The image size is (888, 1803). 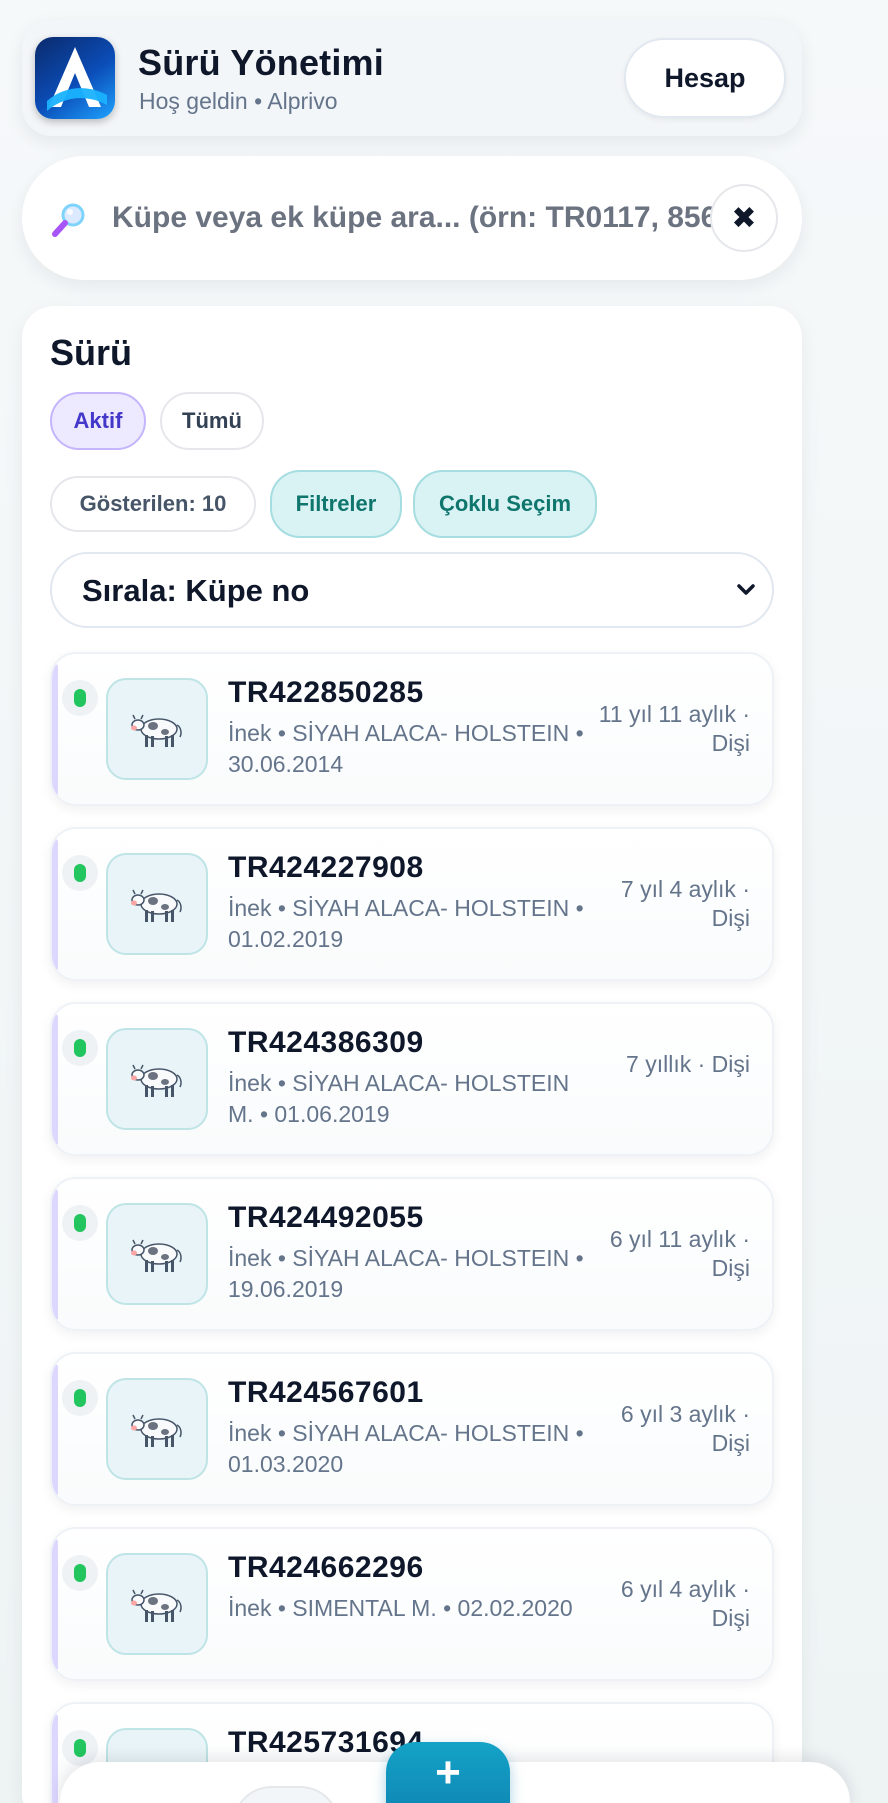 I want to click on herd-title: Sürü, so click(x=91, y=352).